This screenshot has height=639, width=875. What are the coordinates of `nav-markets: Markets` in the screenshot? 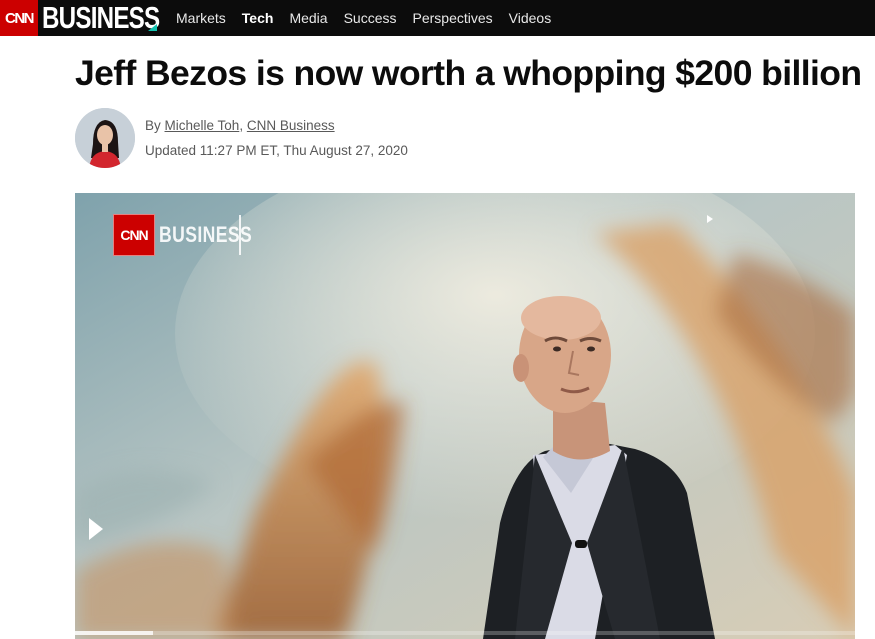 It's located at (201, 18).